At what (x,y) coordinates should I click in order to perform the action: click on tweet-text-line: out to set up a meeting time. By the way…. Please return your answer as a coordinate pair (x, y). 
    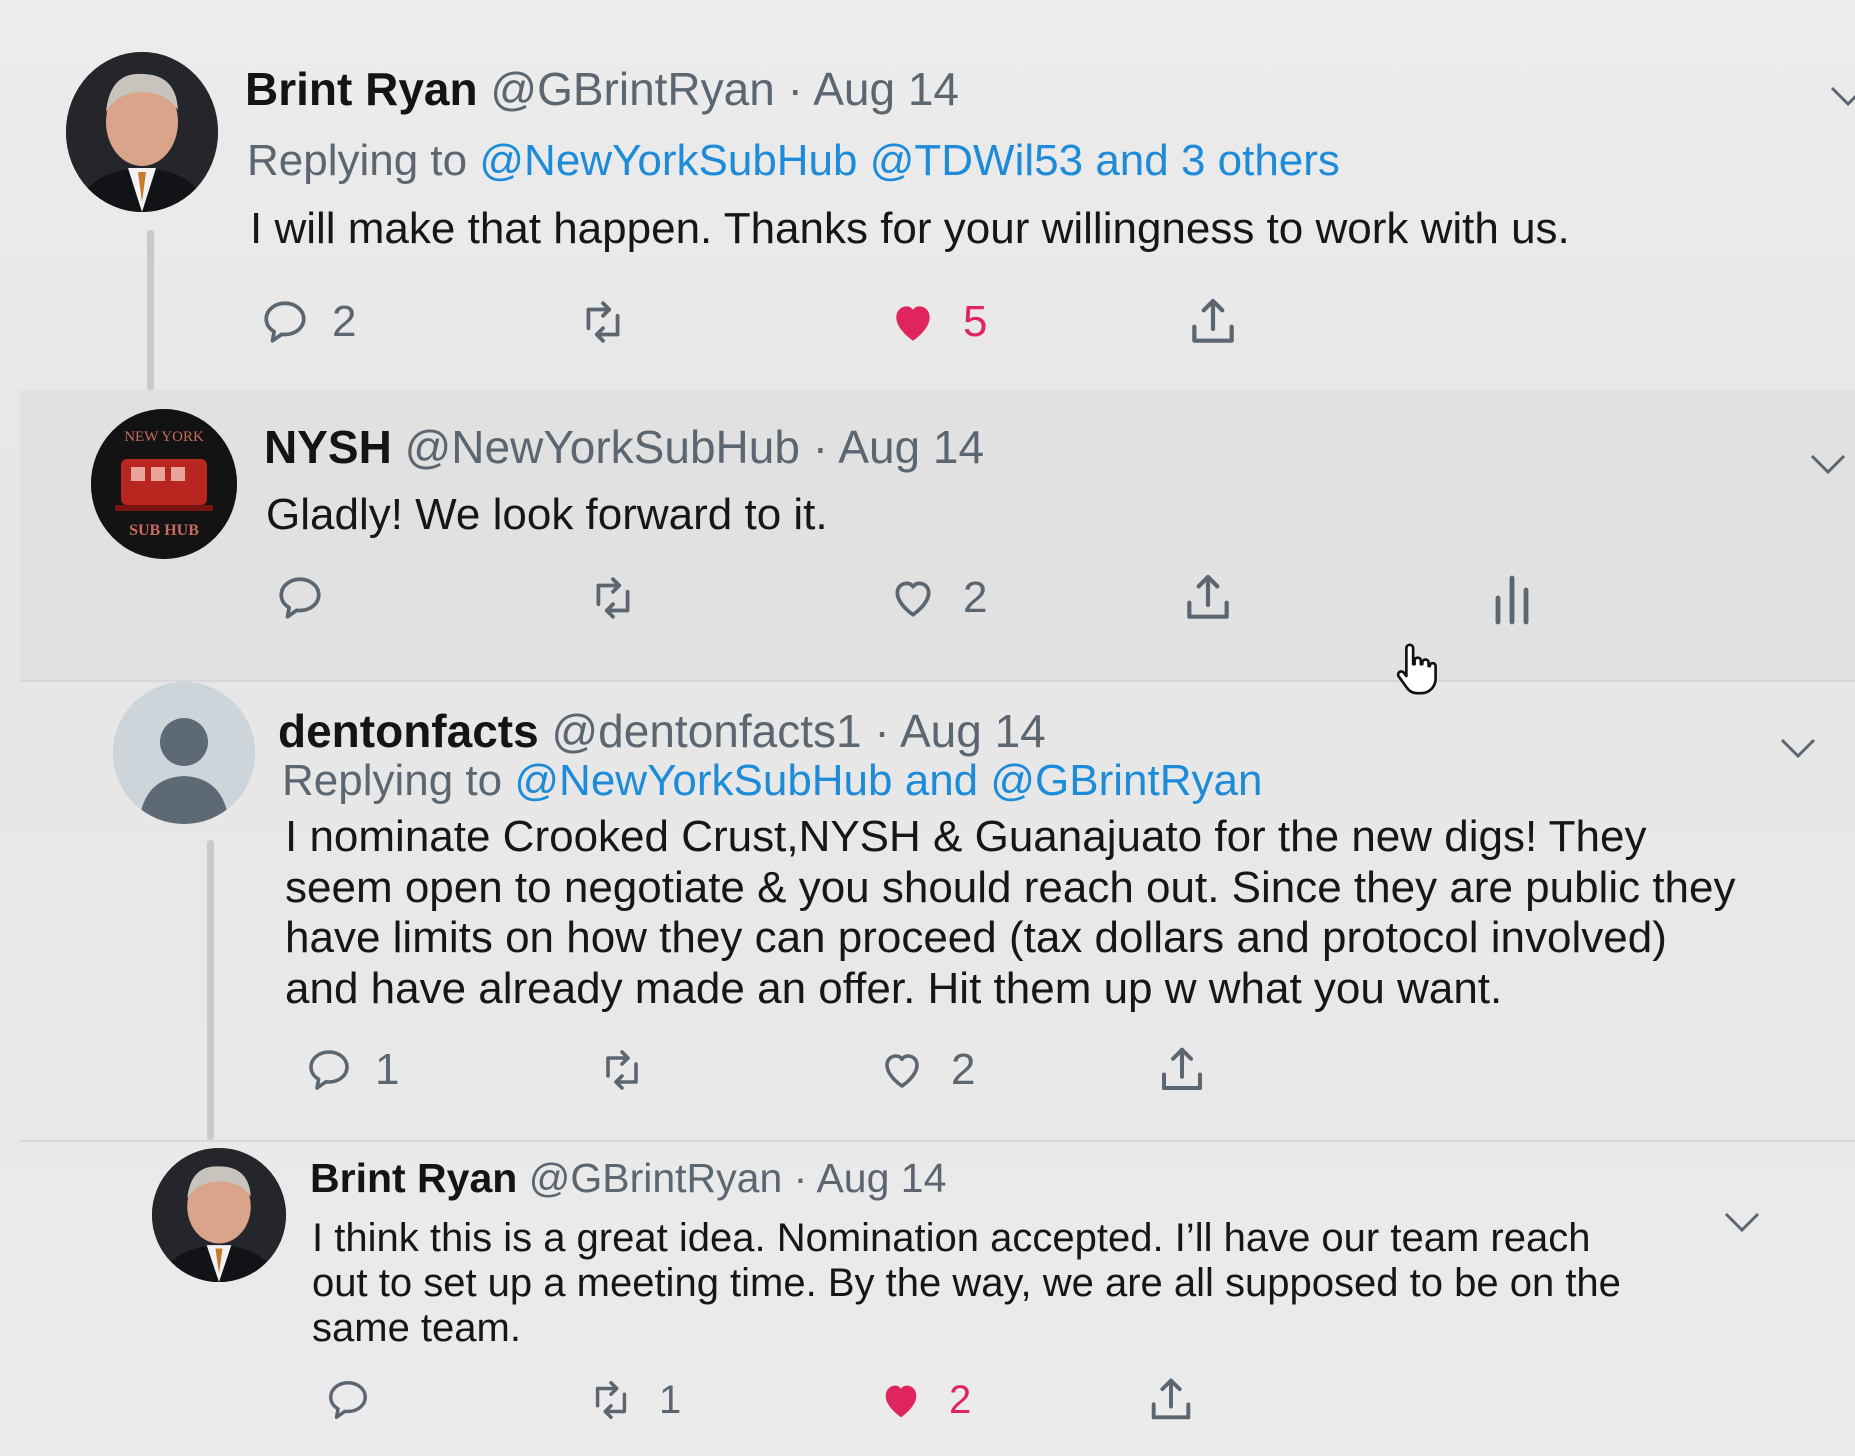
    Looking at the image, I should click on (966, 1282).